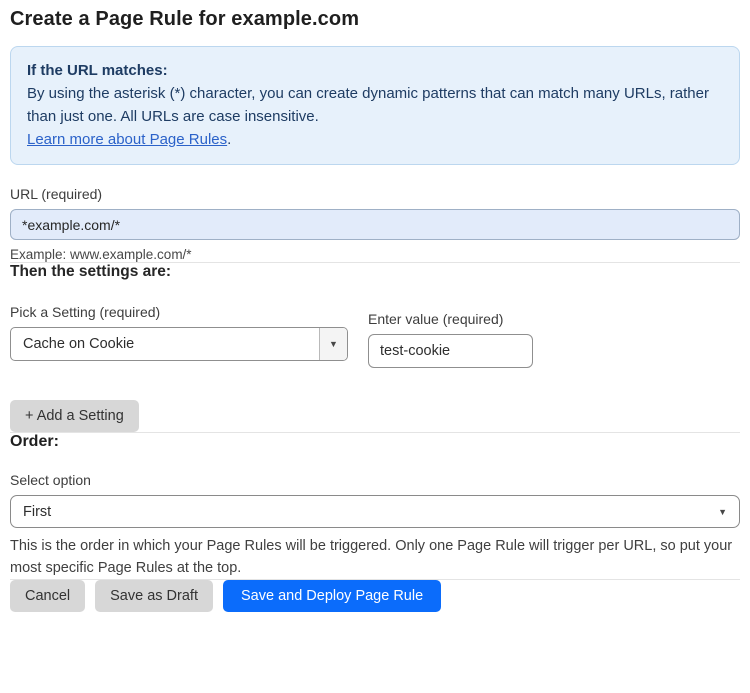 The width and height of the screenshot is (750, 693). What do you see at coordinates (56, 194) in the screenshot?
I see `url-label: URL (required)` at bounding box center [56, 194].